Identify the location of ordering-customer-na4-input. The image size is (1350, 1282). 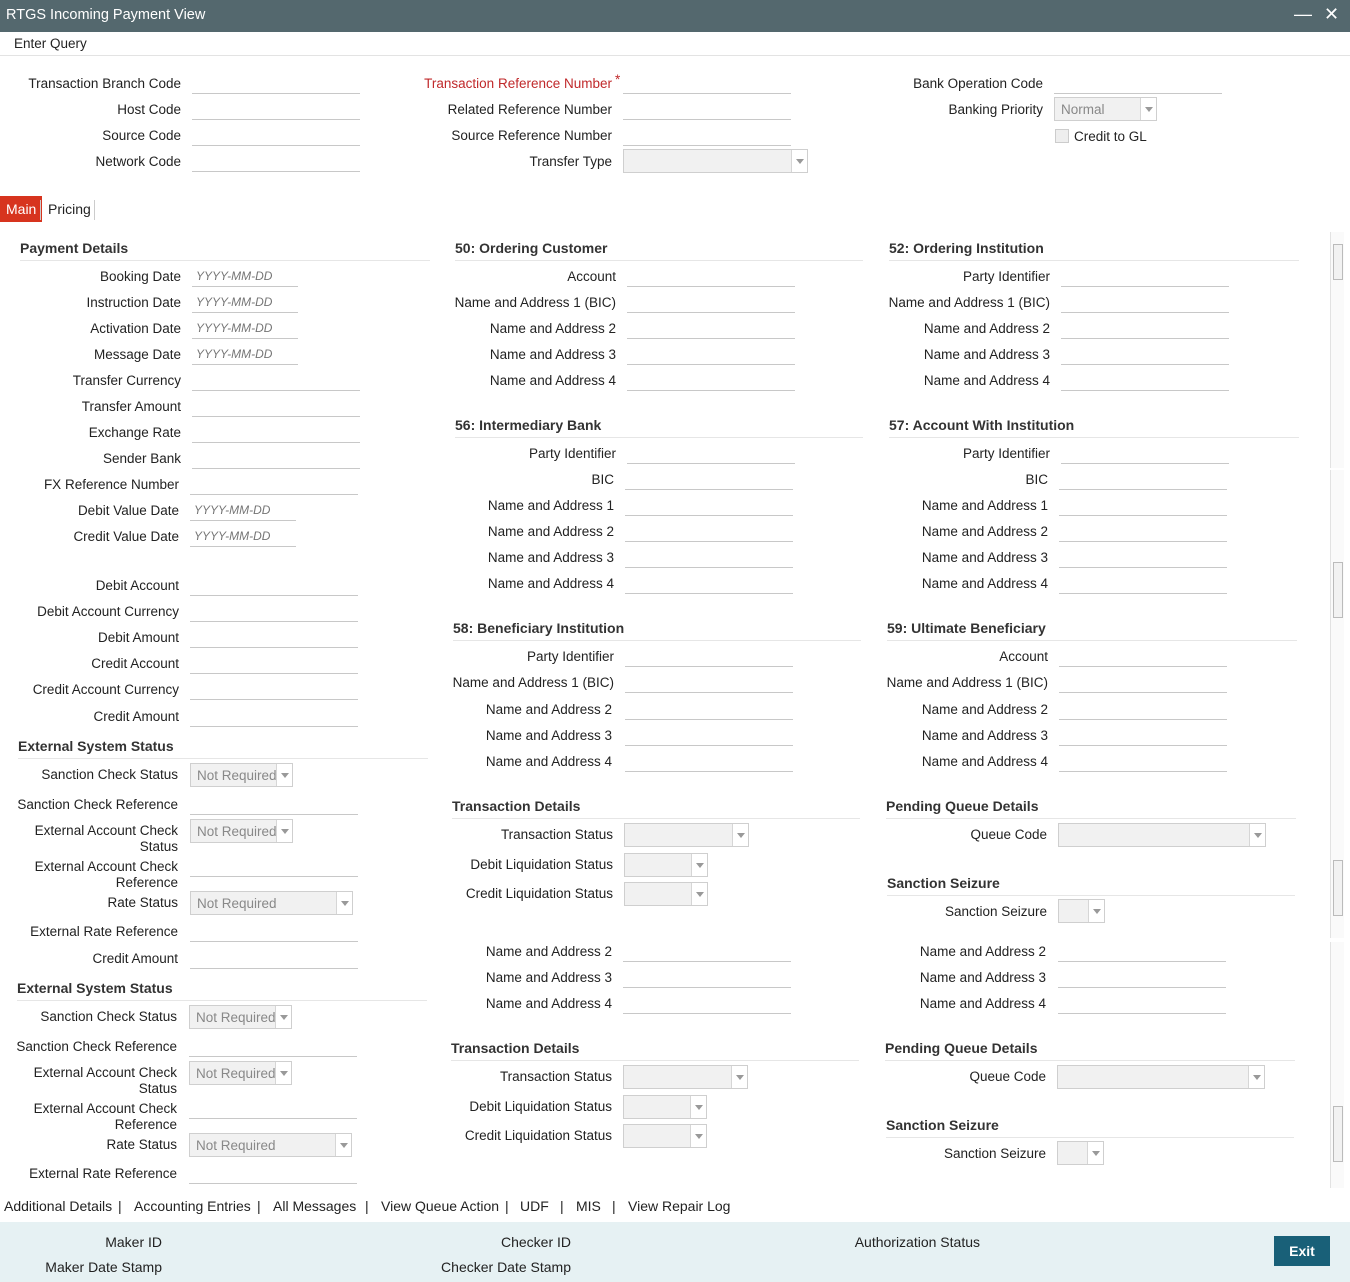
(711, 380).